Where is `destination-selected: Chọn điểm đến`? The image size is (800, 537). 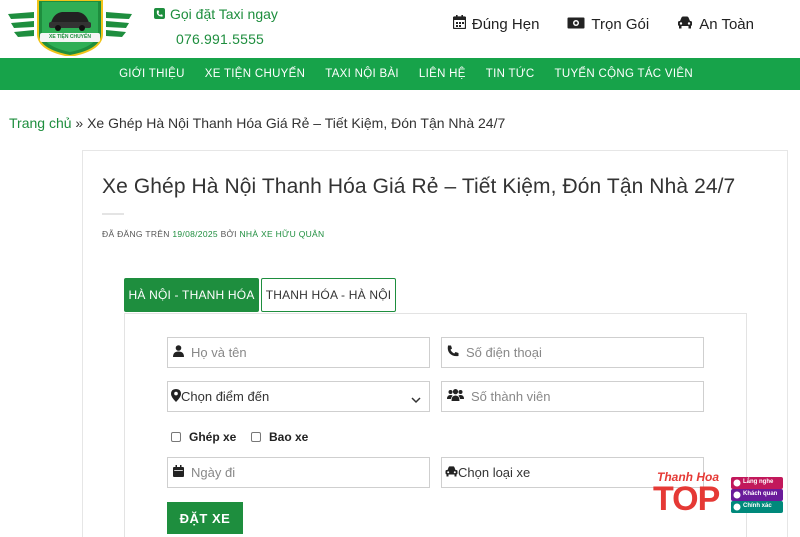
destination-selected: Chọn điểm đến is located at coordinates (225, 396).